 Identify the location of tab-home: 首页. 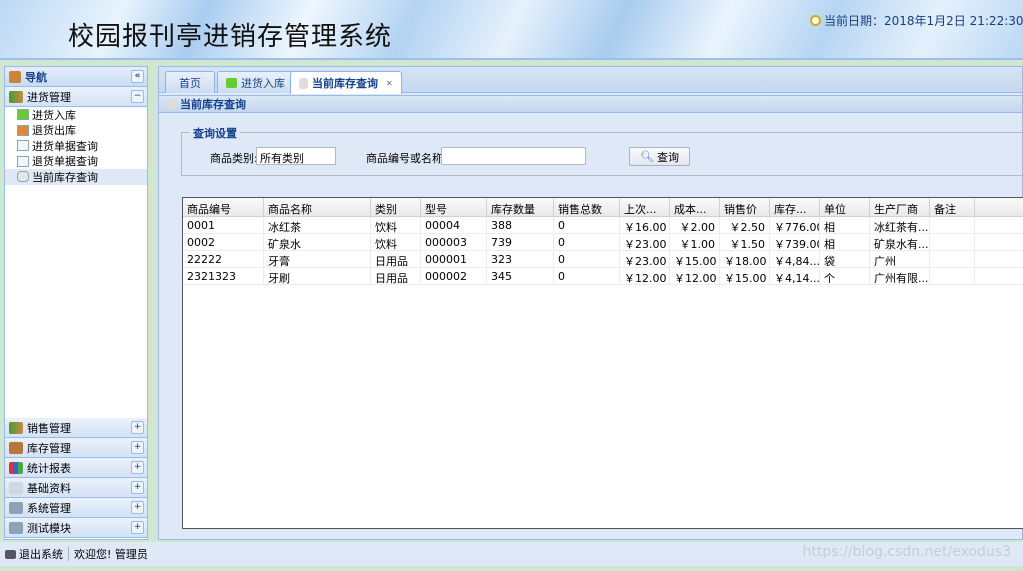
(190, 82).